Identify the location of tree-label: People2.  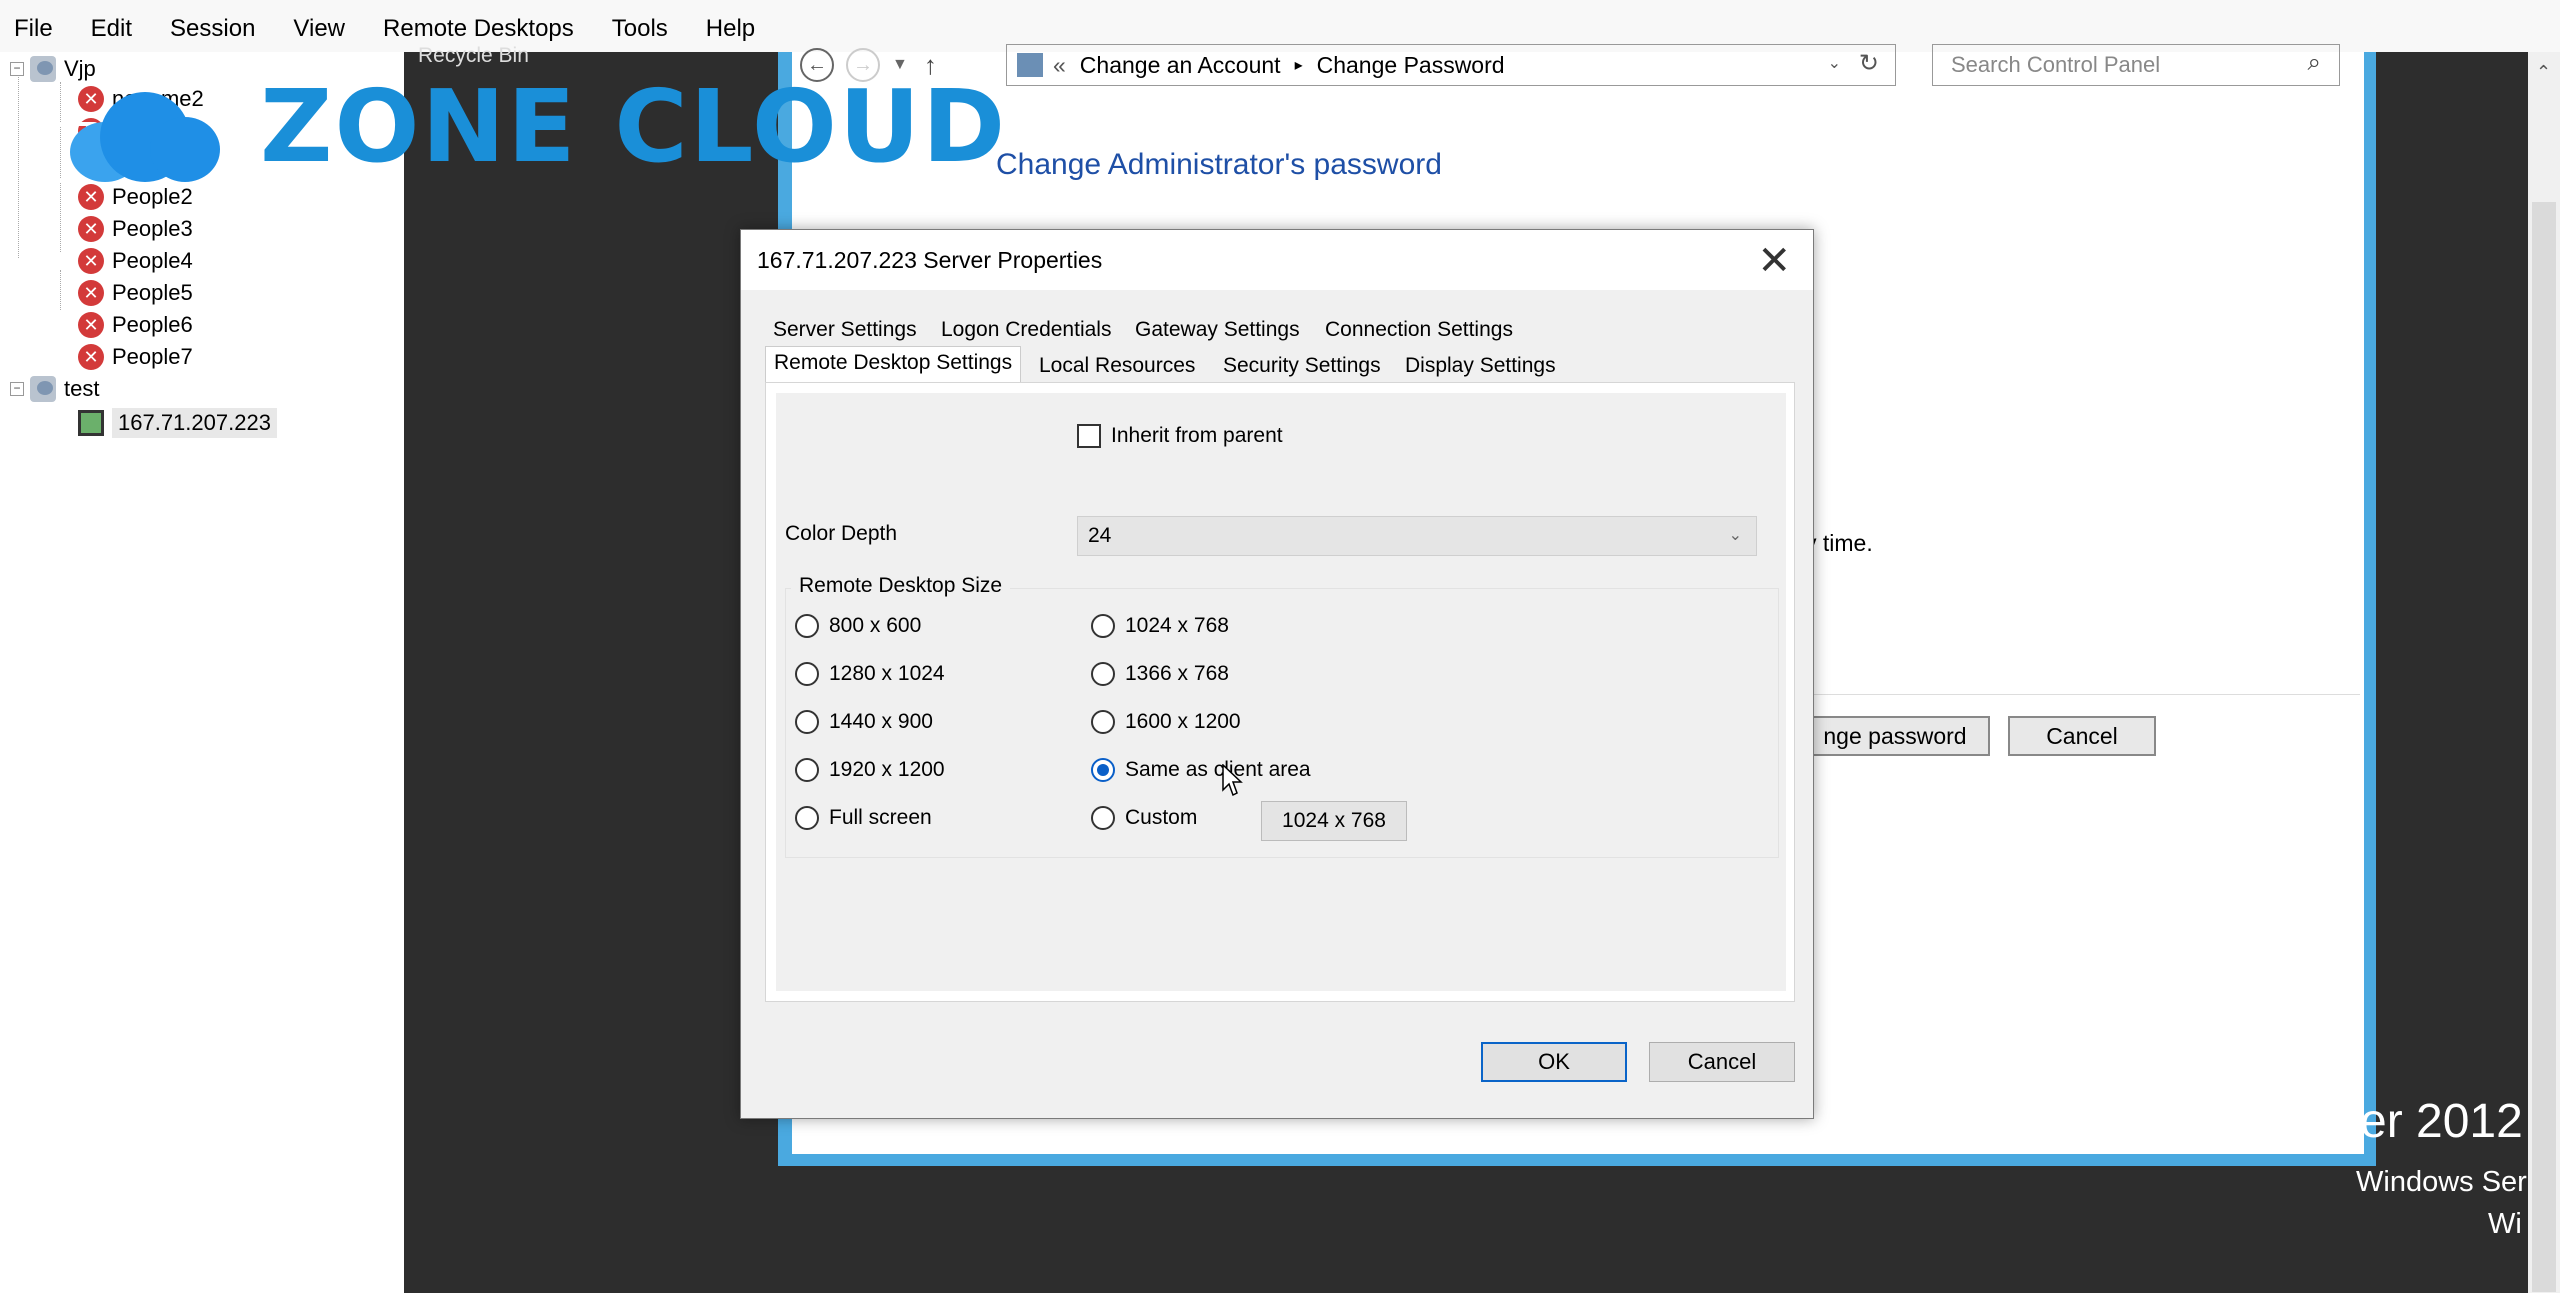
(152, 196).